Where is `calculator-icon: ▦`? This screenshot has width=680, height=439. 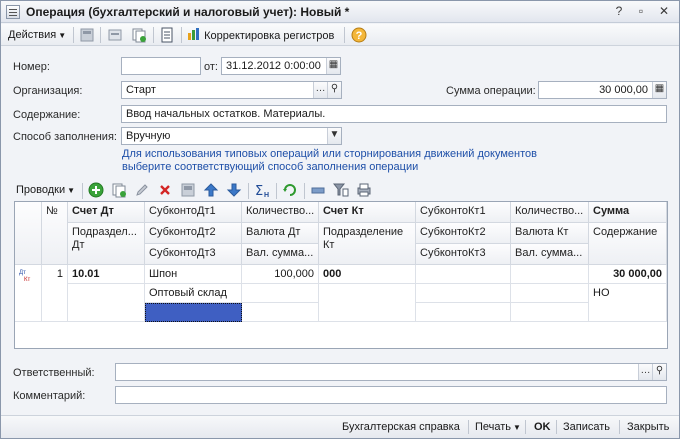
calculator-icon: ▦ is located at coordinates (659, 90).